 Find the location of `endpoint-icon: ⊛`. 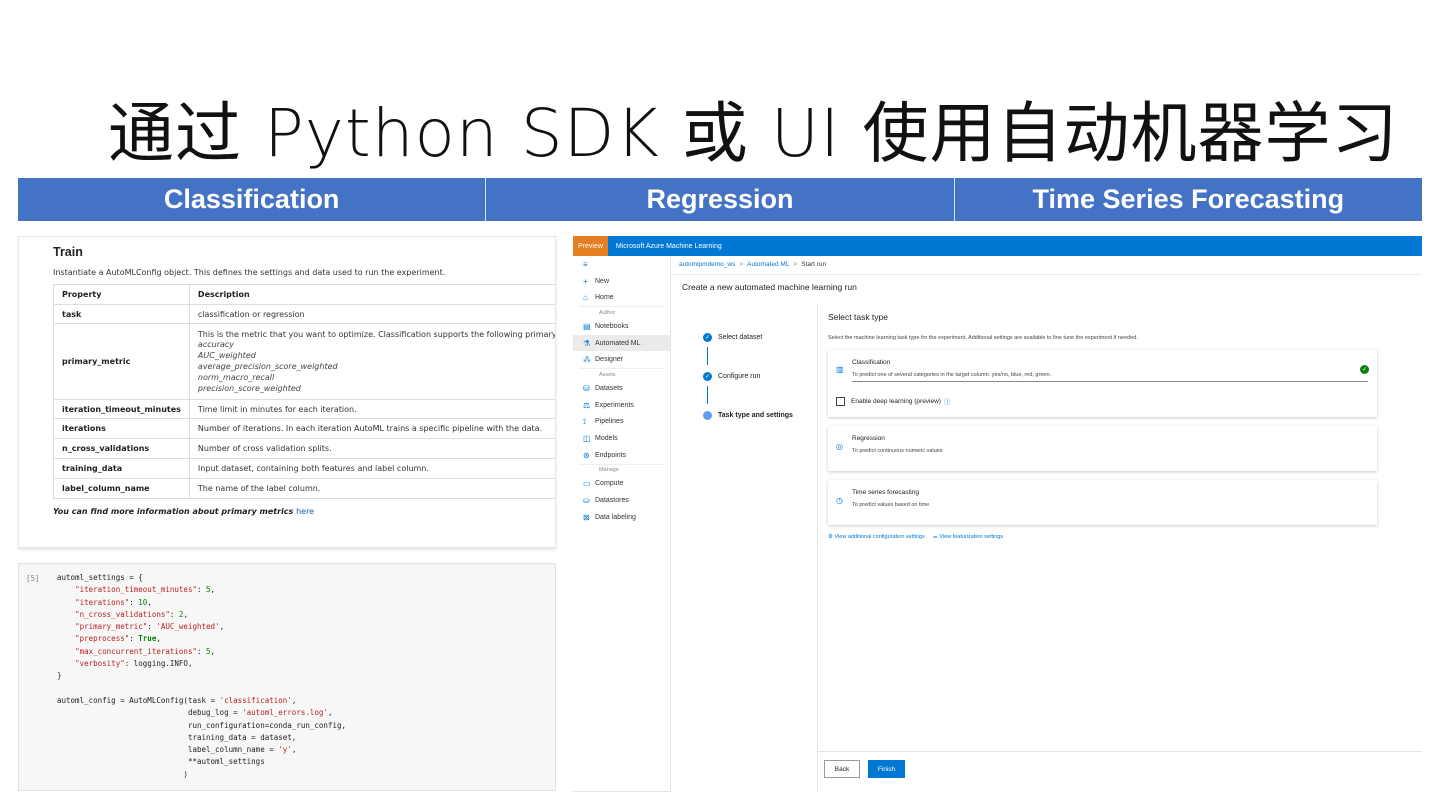

endpoint-icon: ⊛ is located at coordinates (586, 455).